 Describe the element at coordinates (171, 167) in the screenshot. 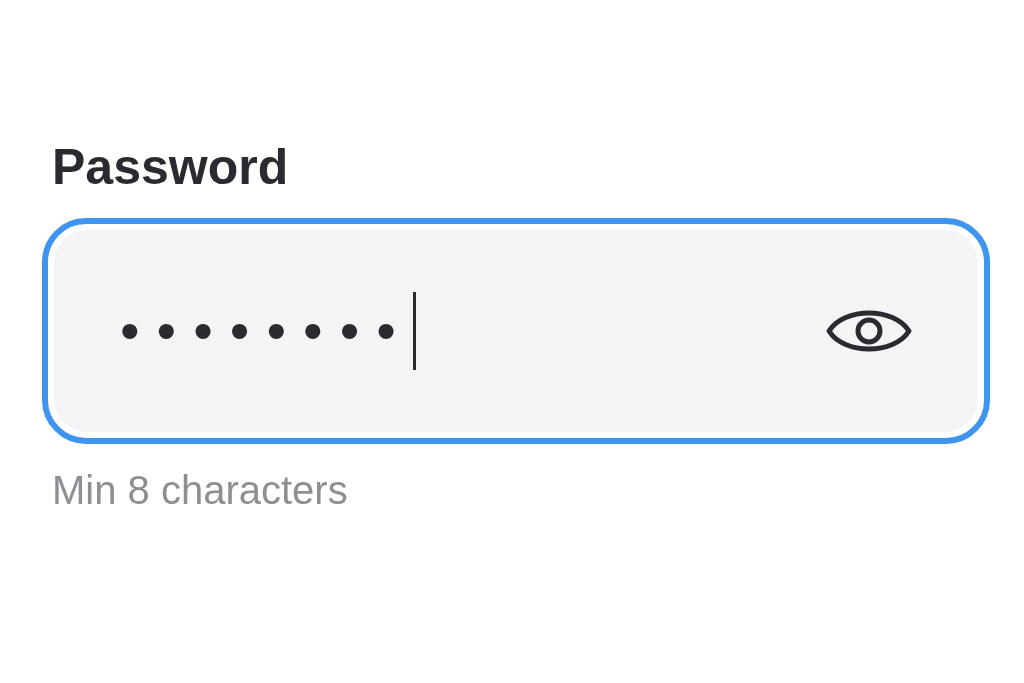

I see `field-label: Password` at that location.